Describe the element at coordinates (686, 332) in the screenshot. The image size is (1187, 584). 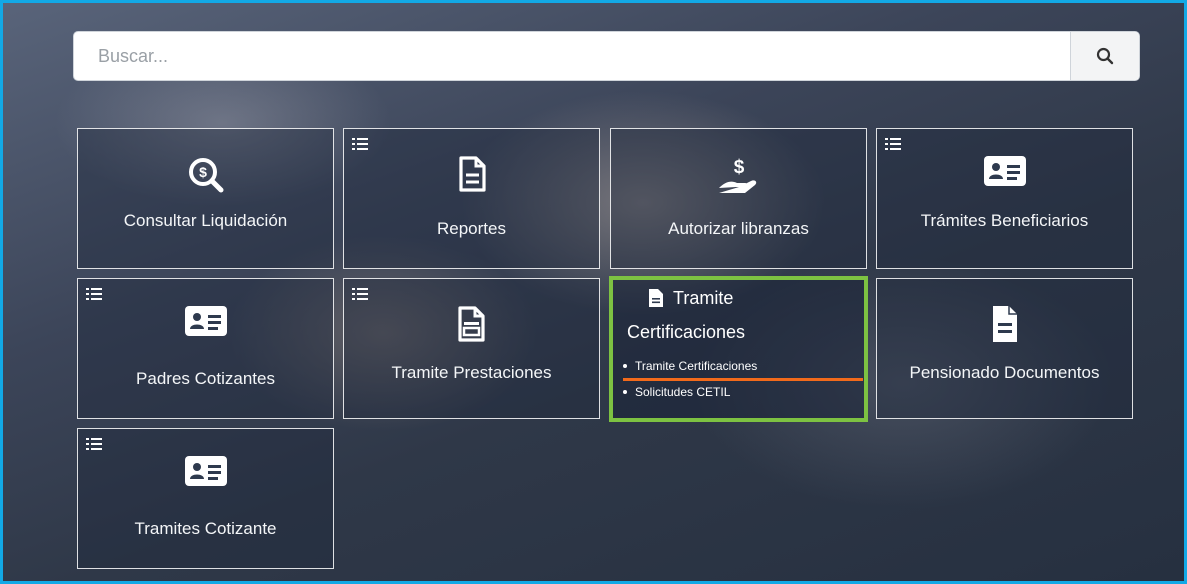
I see `tile-title-line2: Certificaciones` at that location.